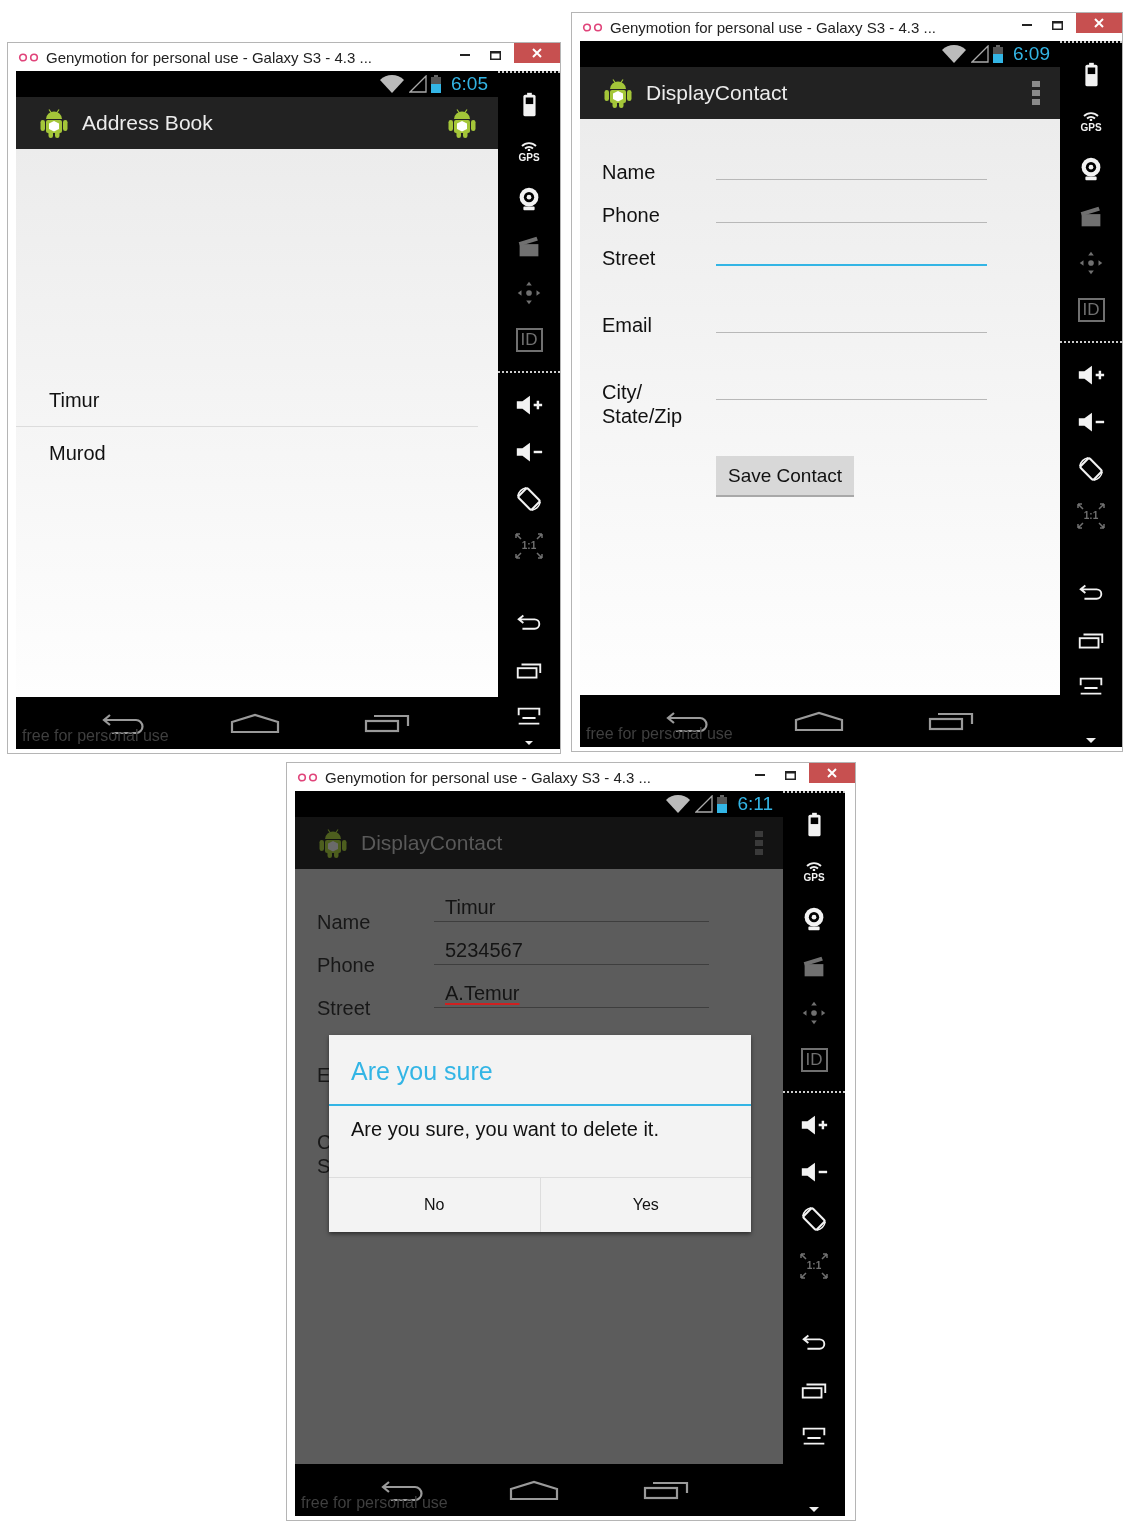 The width and height of the screenshot is (1123, 1521). I want to click on clock-time: 6:09, so click(1031, 54).